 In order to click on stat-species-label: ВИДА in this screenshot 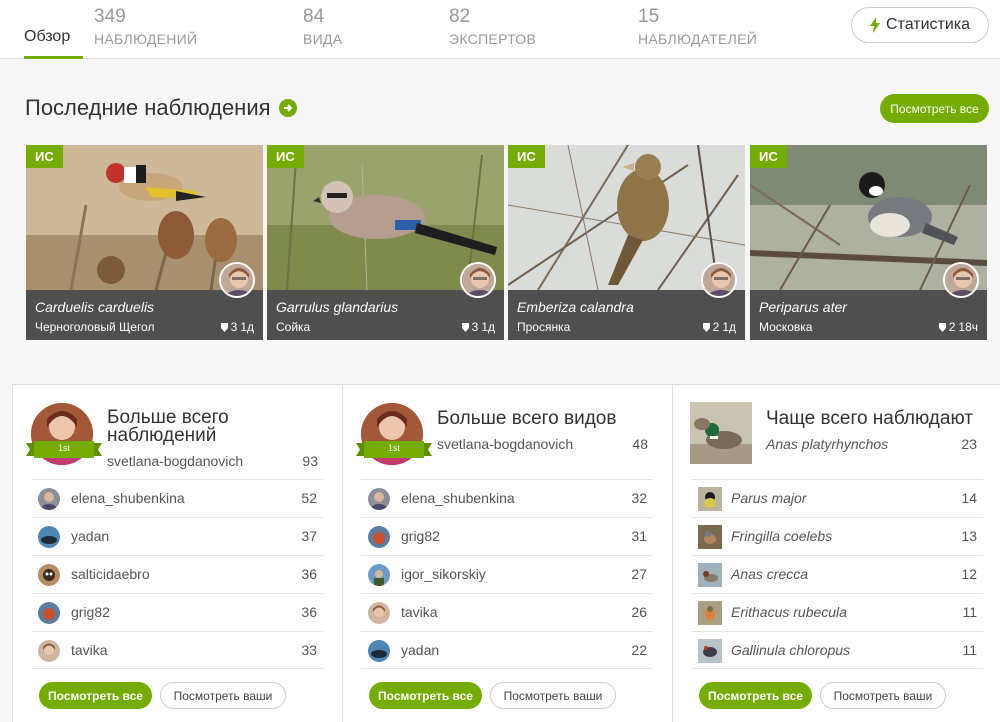, I will do `click(323, 39)`.